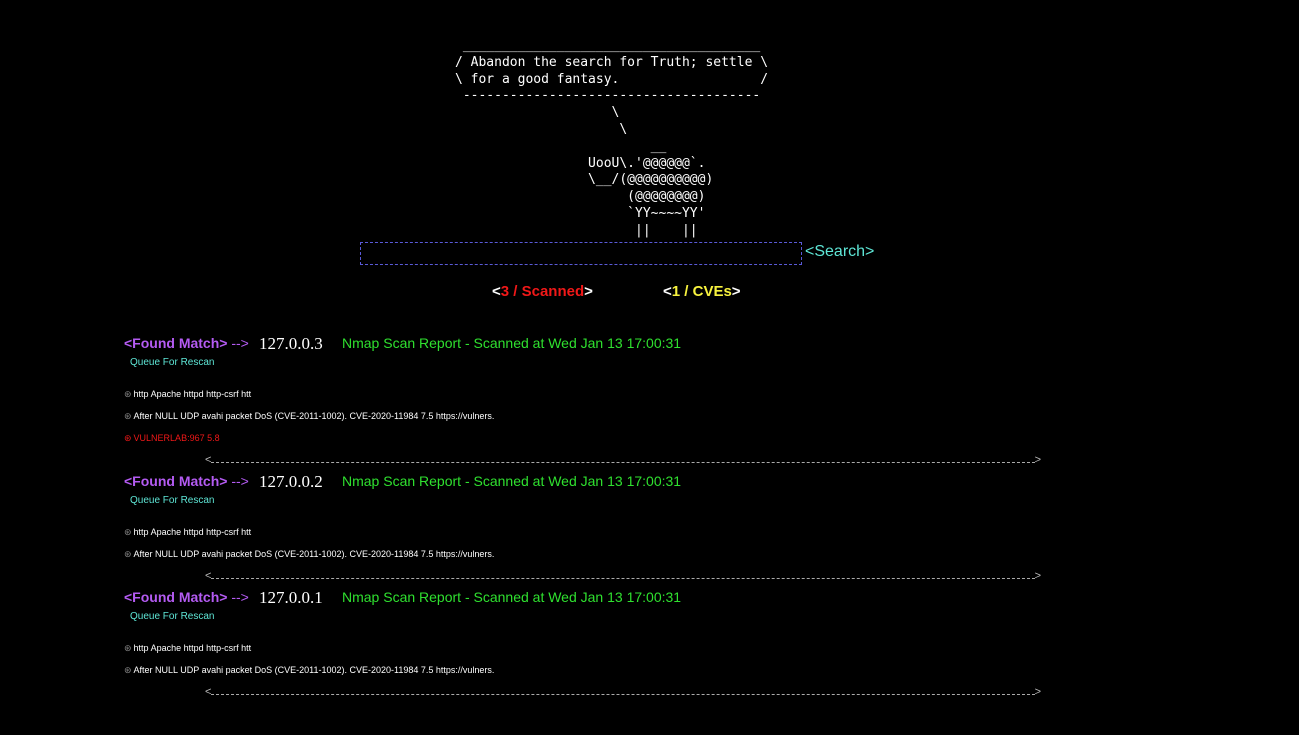  What do you see at coordinates (291, 344) in the screenshot?
I see `ip-address-link: 127.0.0.3` at bounding box center [291, 344].